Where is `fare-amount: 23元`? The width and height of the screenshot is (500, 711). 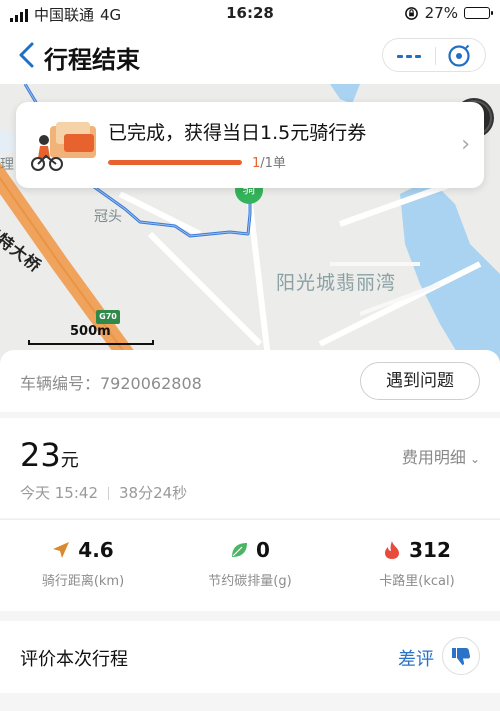
fare-amount: 23元 is located at coordinates (49, 455).